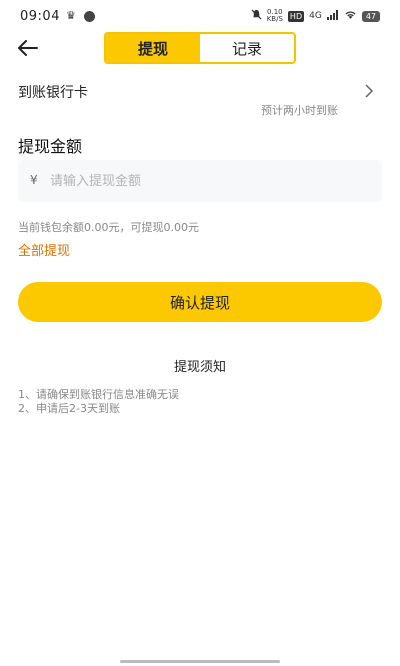 The height and width of the screenshot is (666, 400). What do you see at coordinates (89, 16) in the screenshot?
I see `app-notification-icon` at bounding box center [89, 16].